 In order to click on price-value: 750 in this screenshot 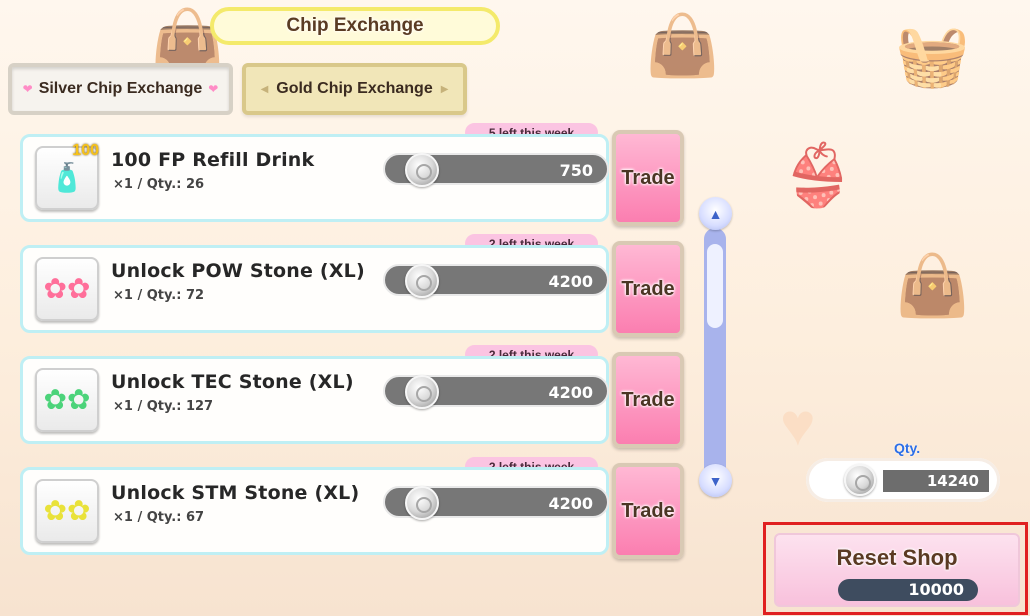, I will do `click(576, 170)`.